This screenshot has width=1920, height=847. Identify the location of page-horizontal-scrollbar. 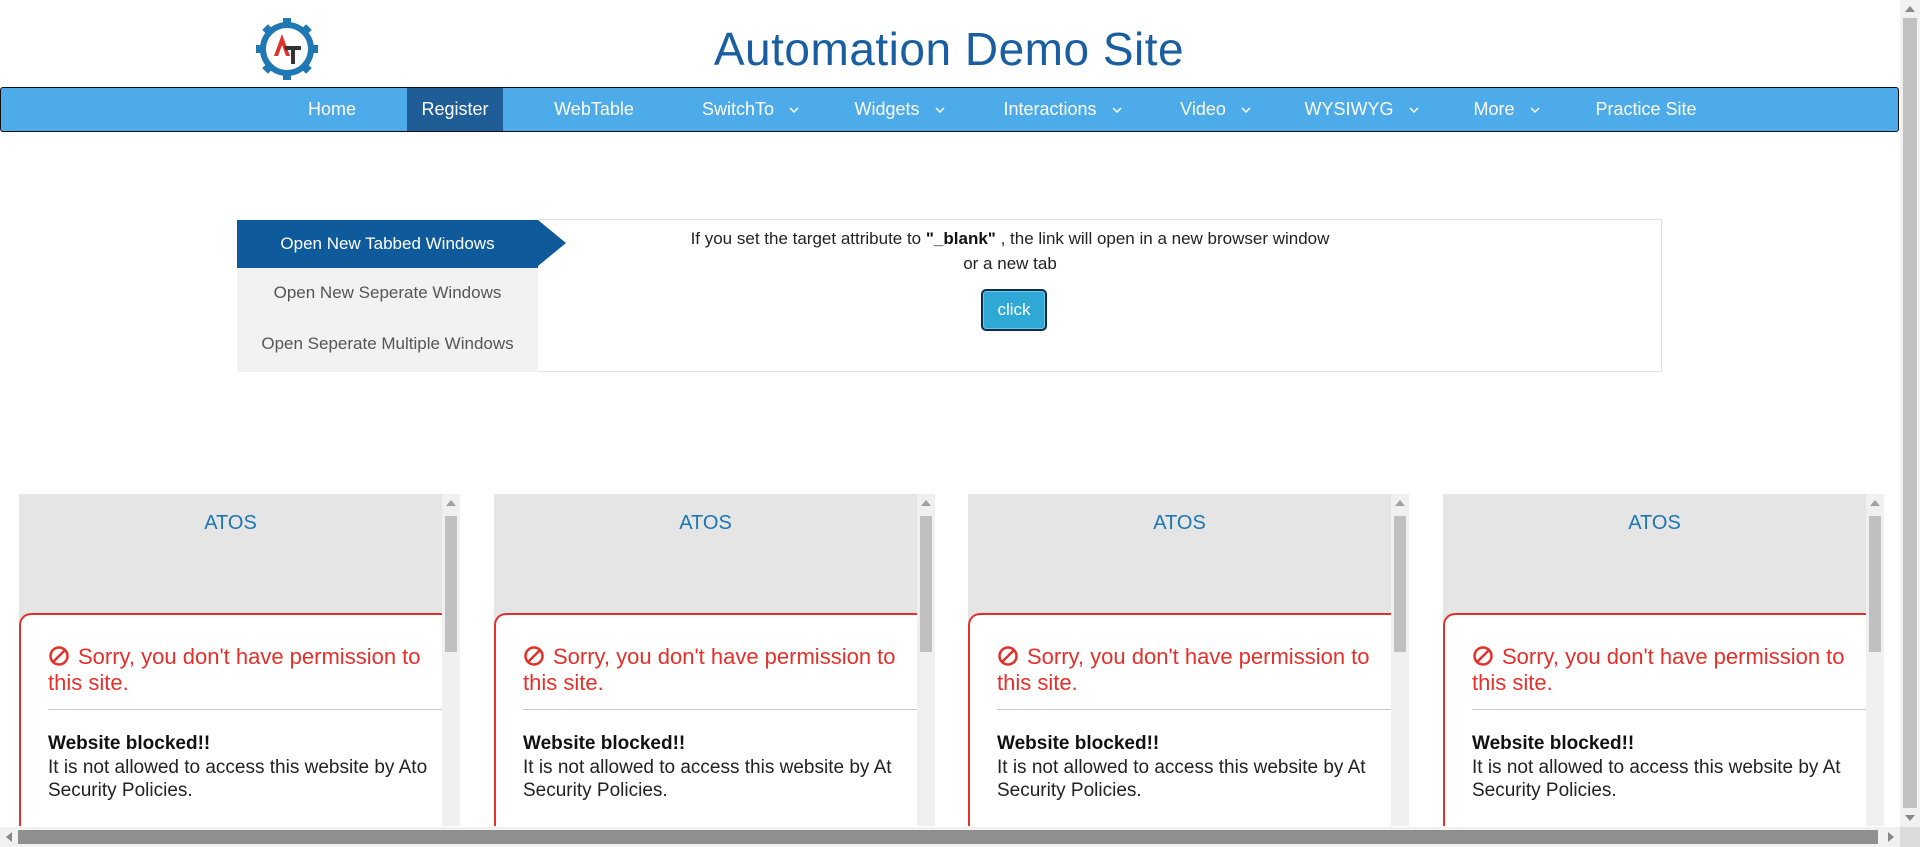
(950, 837).